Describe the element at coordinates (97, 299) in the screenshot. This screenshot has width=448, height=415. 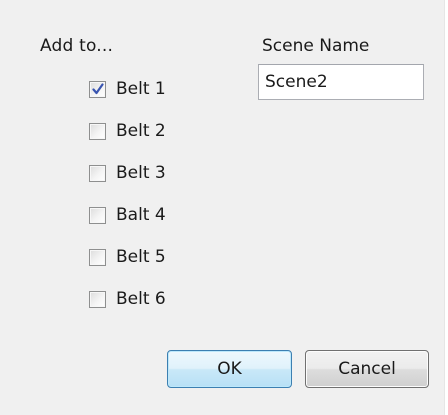
I see `belt-6-checkbox` at that location.